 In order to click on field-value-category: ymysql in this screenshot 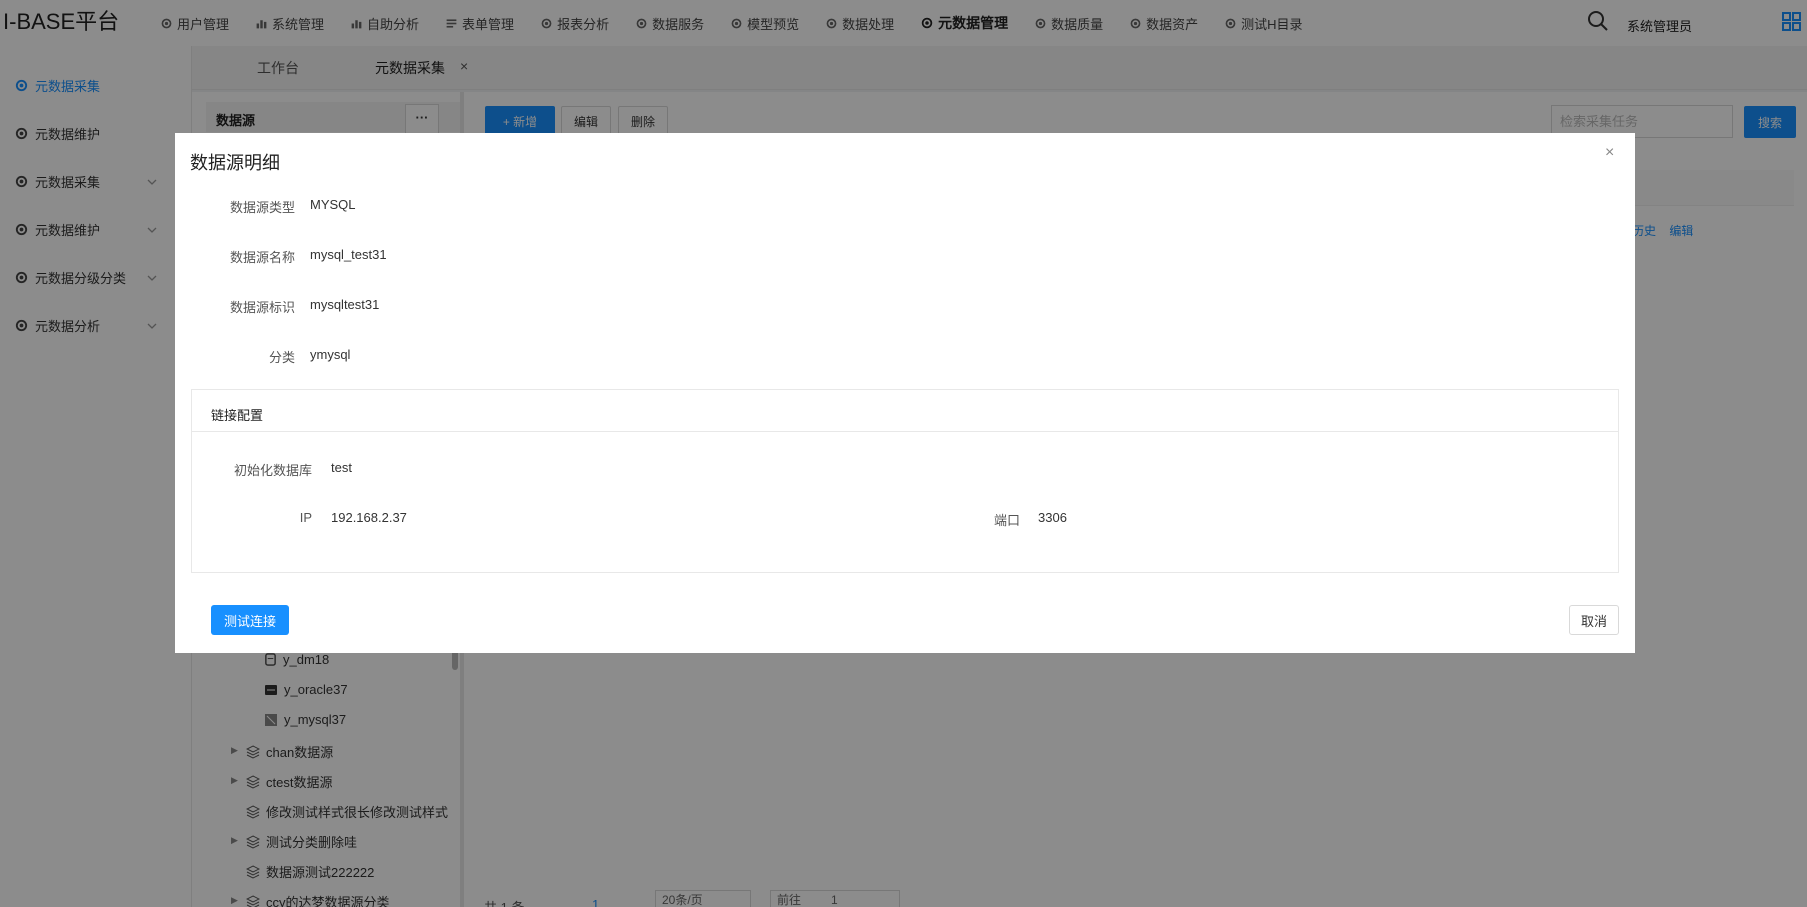, I will do `click(330, 354)`.